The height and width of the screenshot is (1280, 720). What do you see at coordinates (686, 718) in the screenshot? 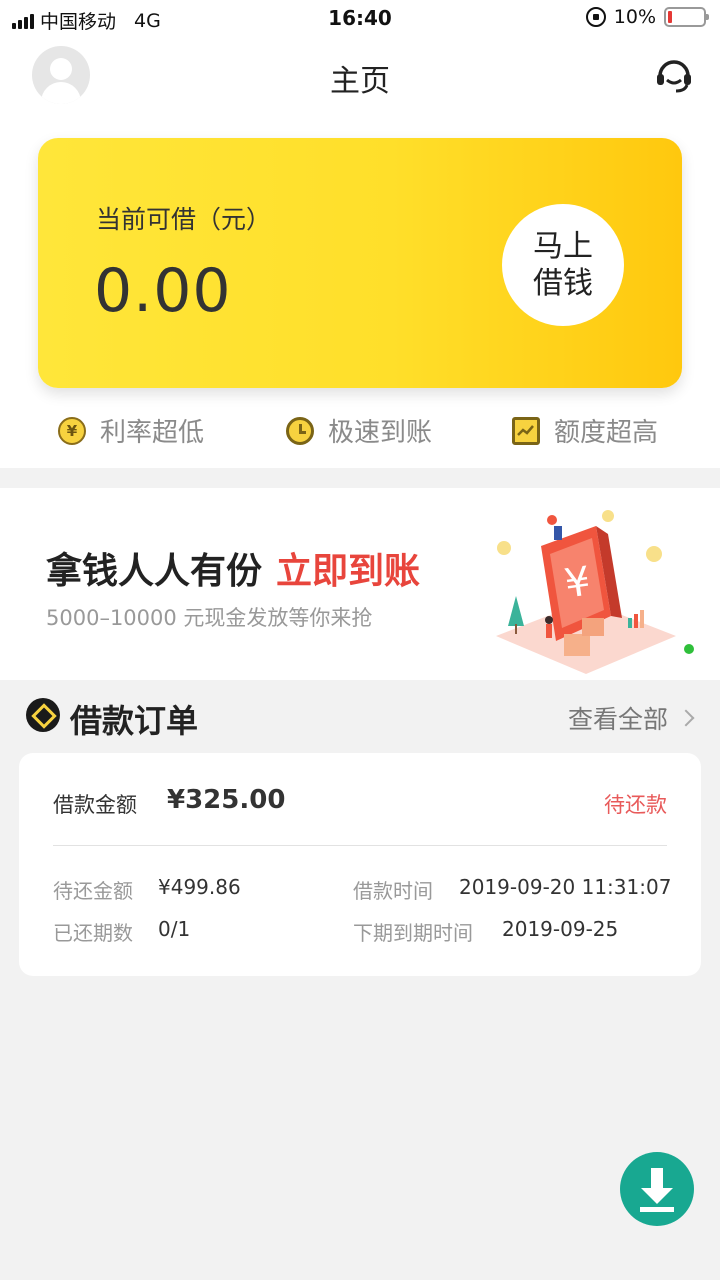
I see `chevron-right-icon` at bounding box center [686, 718].